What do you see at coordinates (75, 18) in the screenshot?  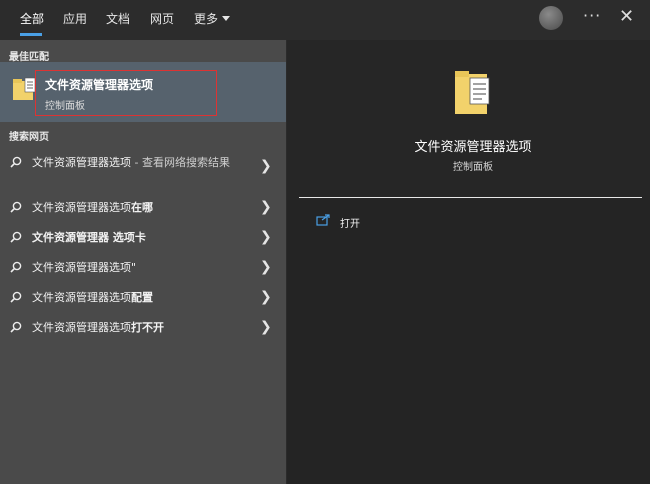 I see `tab-apps: 应用` at bounding box center [75, 18].